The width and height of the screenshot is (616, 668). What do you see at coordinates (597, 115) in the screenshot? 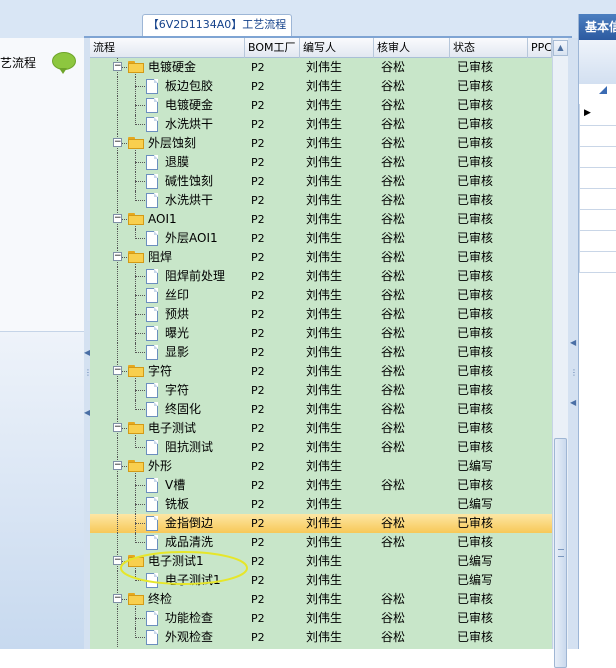
I see `right-grid-row: ▶` at bounding box center [597, 115].